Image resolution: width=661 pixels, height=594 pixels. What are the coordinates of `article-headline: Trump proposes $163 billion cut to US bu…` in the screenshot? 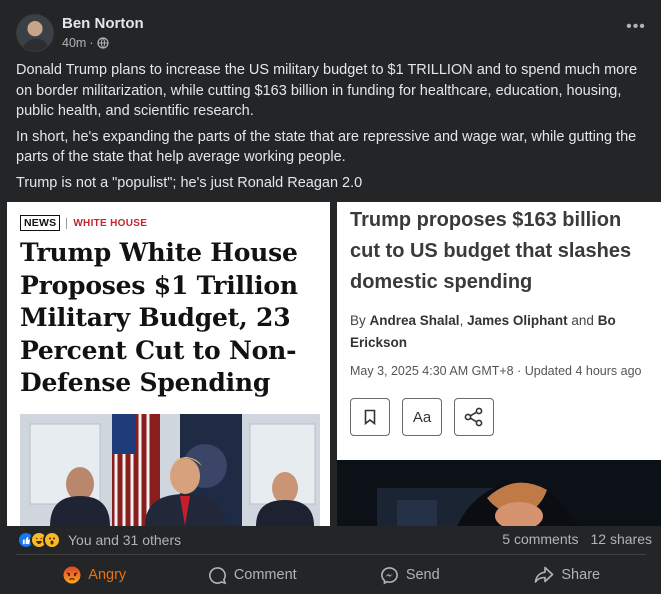 It's located at (491, 251).